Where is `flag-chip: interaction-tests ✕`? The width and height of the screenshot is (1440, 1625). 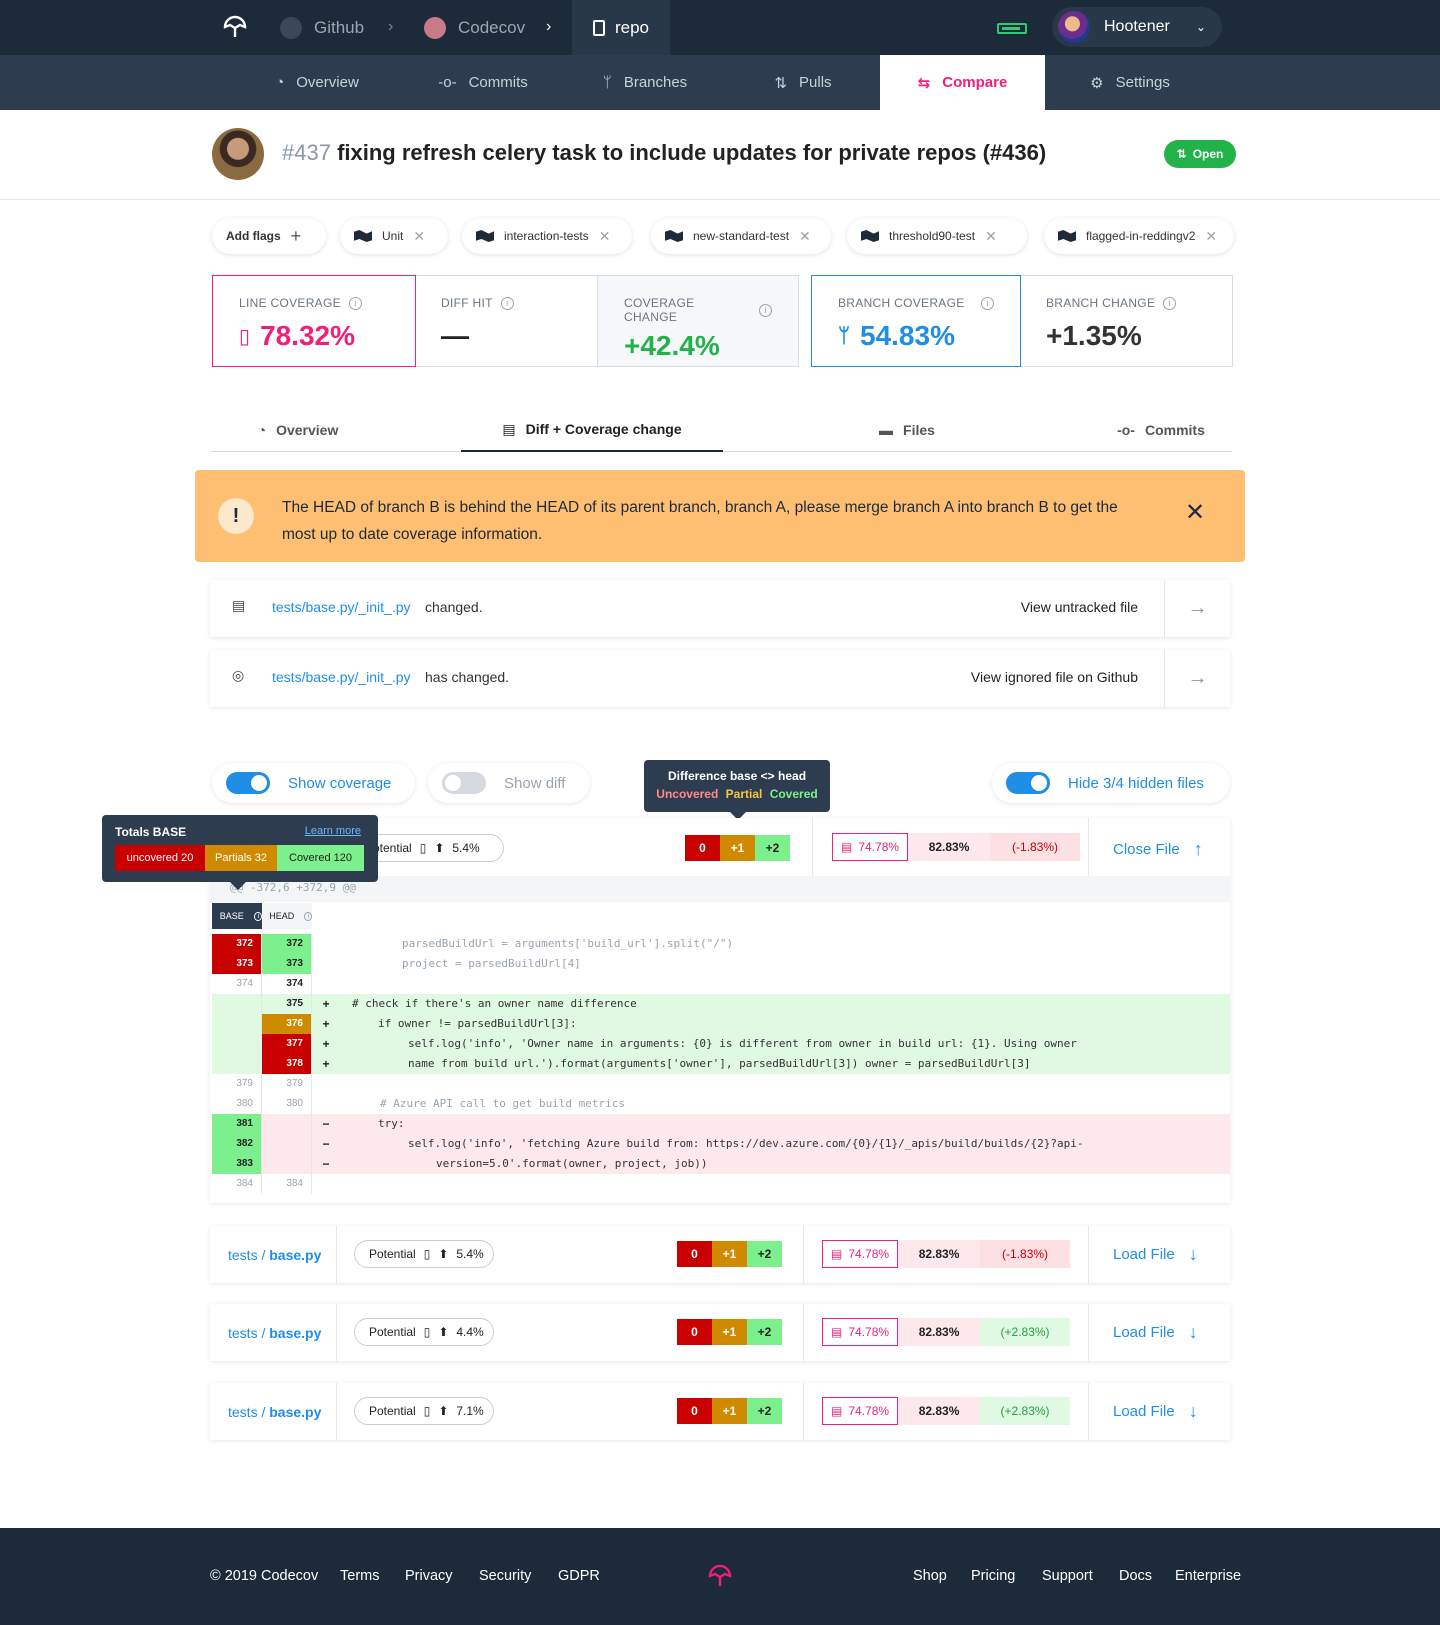
flag-chip: interaction-tests ✕ is located at coordinates (547, 236).